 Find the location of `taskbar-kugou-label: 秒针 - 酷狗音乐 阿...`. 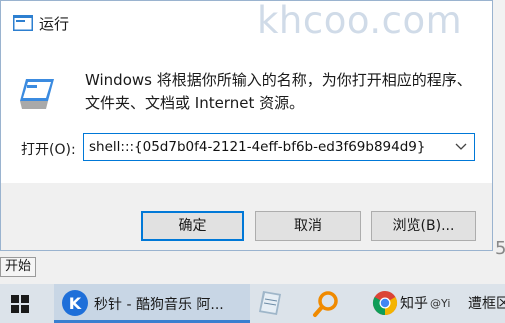

taskbar-kugou-label: 秒针 - 酷狗音乐 阿... is located at coordinates (159, 305).